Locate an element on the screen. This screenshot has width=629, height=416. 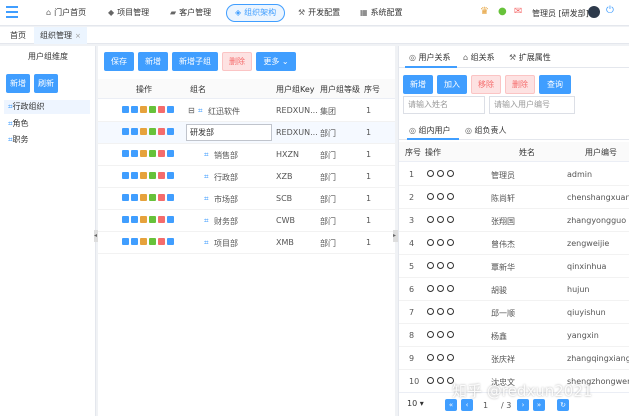
table-row: 2 陈尚轩 chenshangxuan is located at coordinates (514, 197).